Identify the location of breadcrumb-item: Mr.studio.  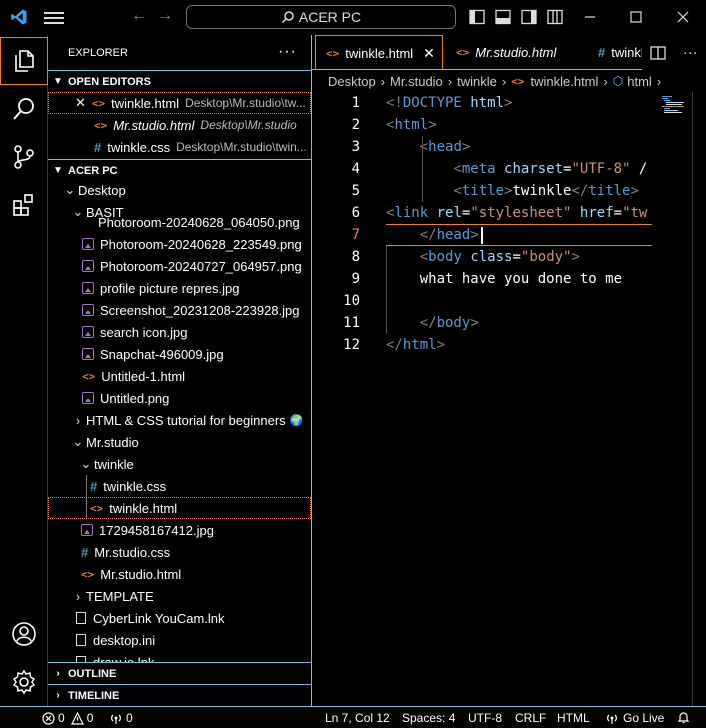
(416, 81).